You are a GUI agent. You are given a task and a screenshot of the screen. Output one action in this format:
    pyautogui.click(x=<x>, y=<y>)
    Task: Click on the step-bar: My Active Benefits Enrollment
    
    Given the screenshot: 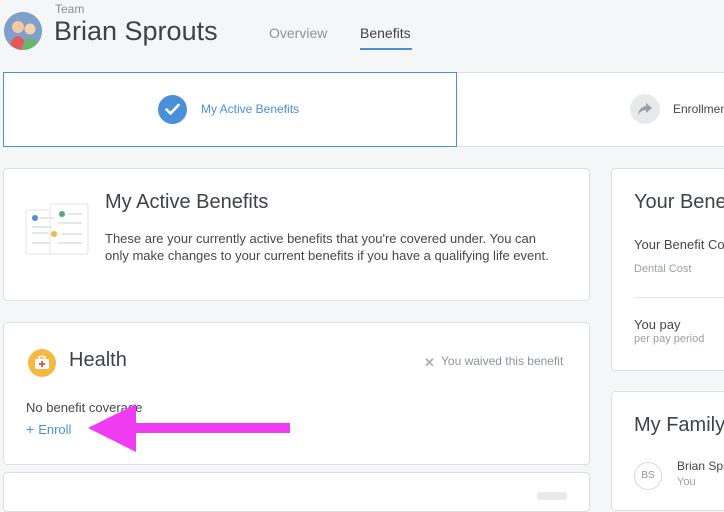 What is the action you would take?
    pyautogui.click(x=363, y=109)
    